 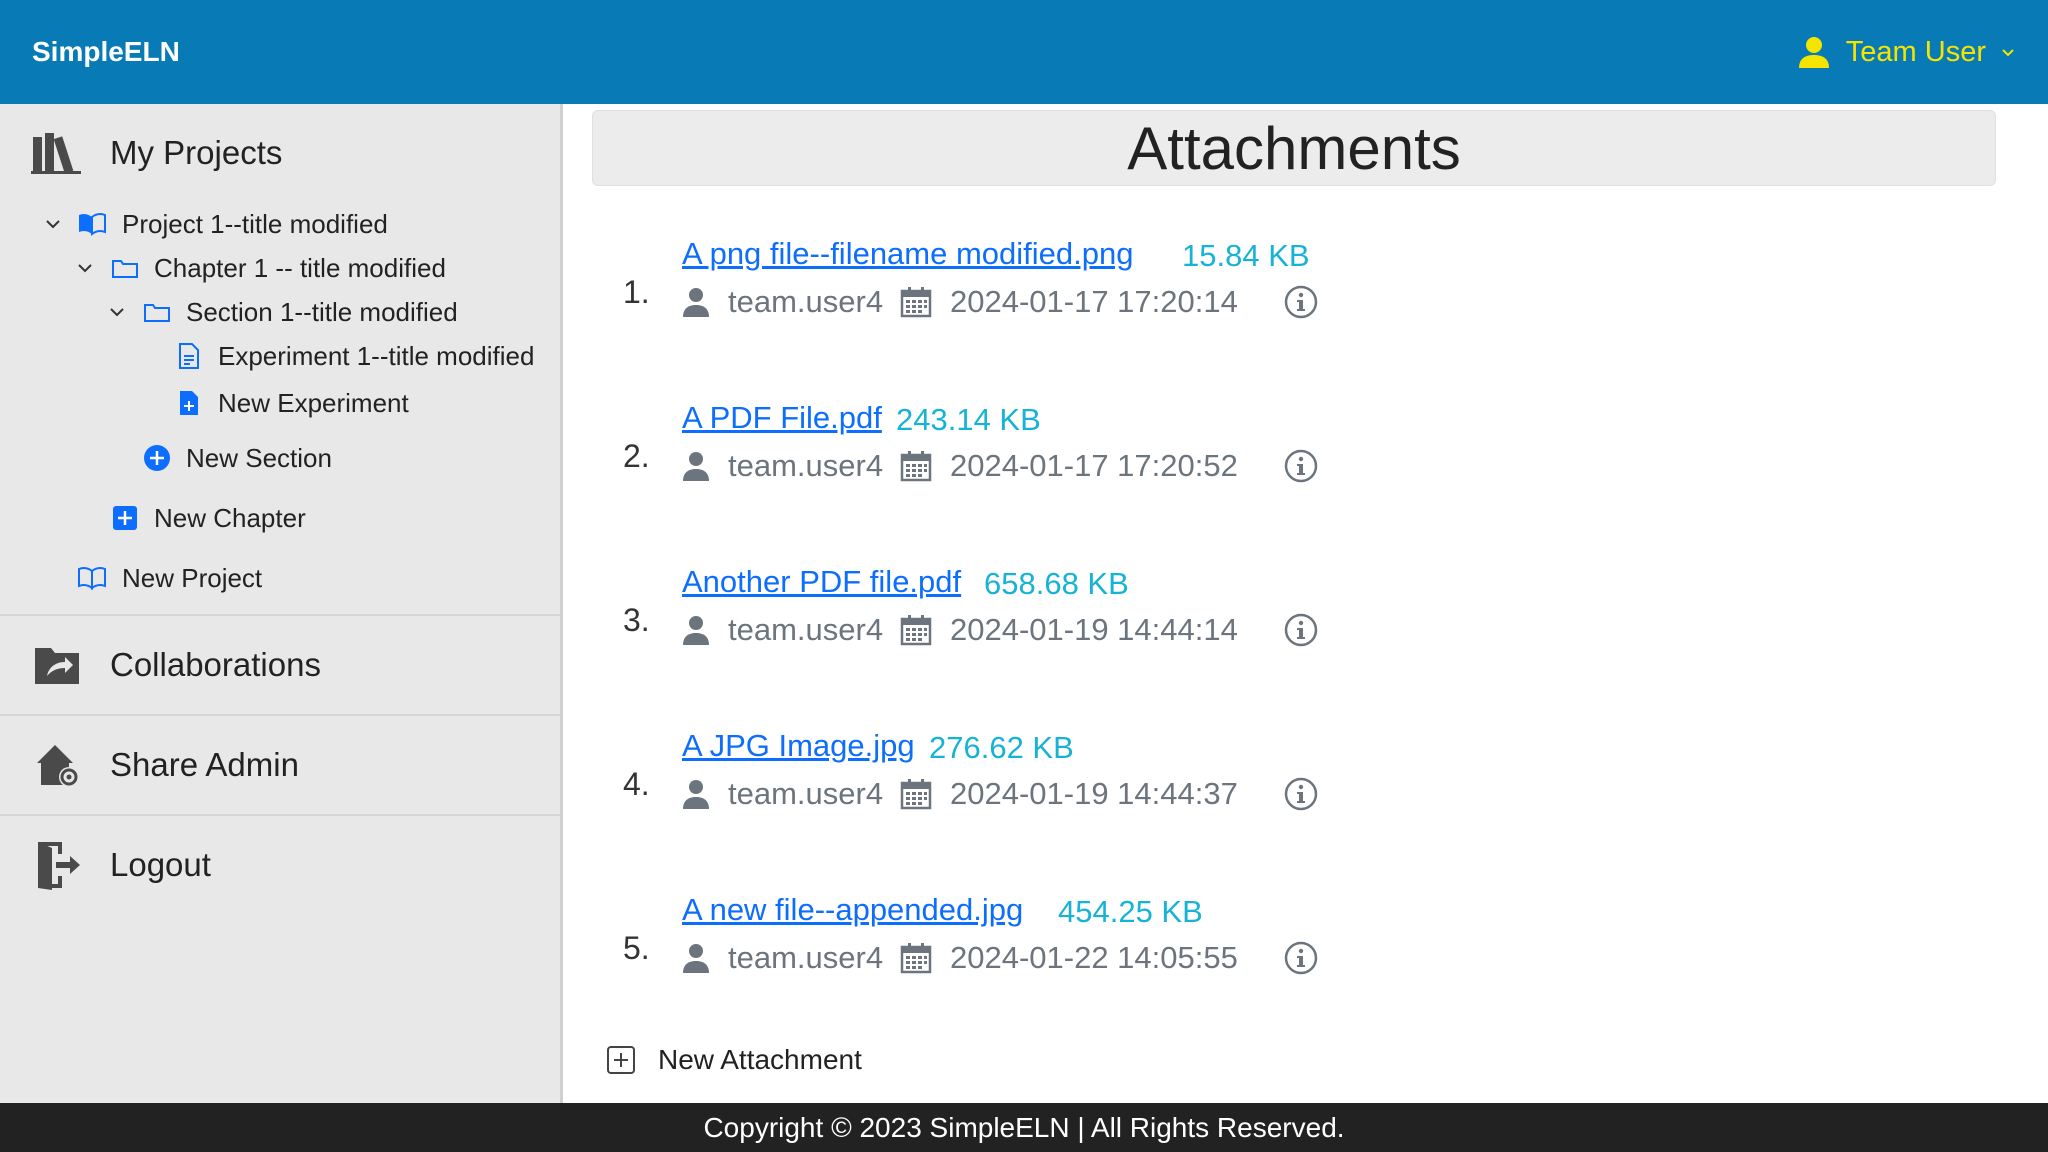 I want to click on attachment-size: 658.68 KB, so click(x=1056, y=583).